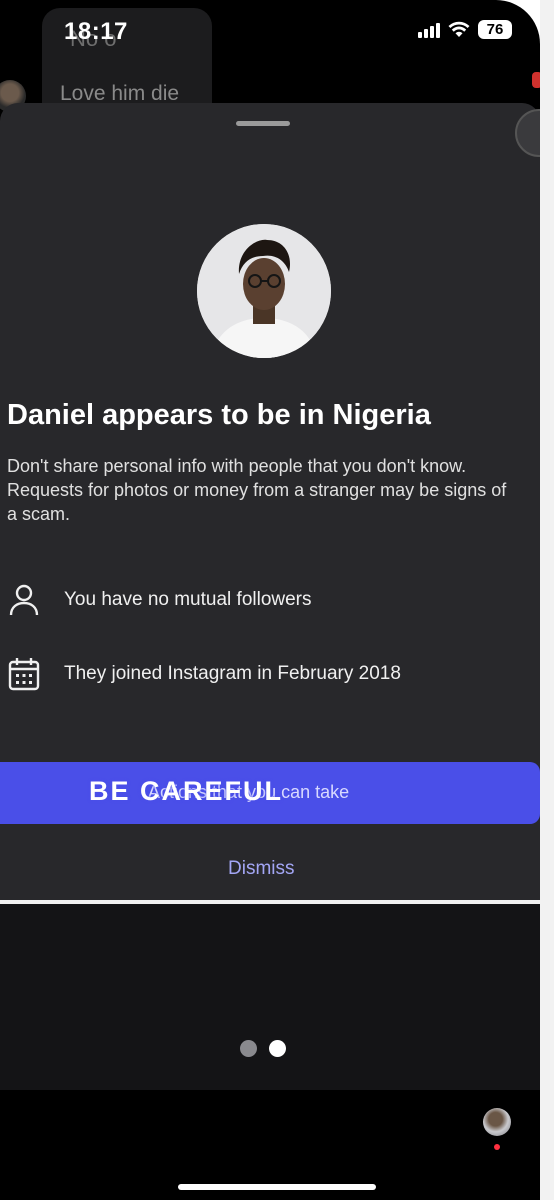  I want to click on overlay-caption: BE CAREFUL, so click(186, 791).